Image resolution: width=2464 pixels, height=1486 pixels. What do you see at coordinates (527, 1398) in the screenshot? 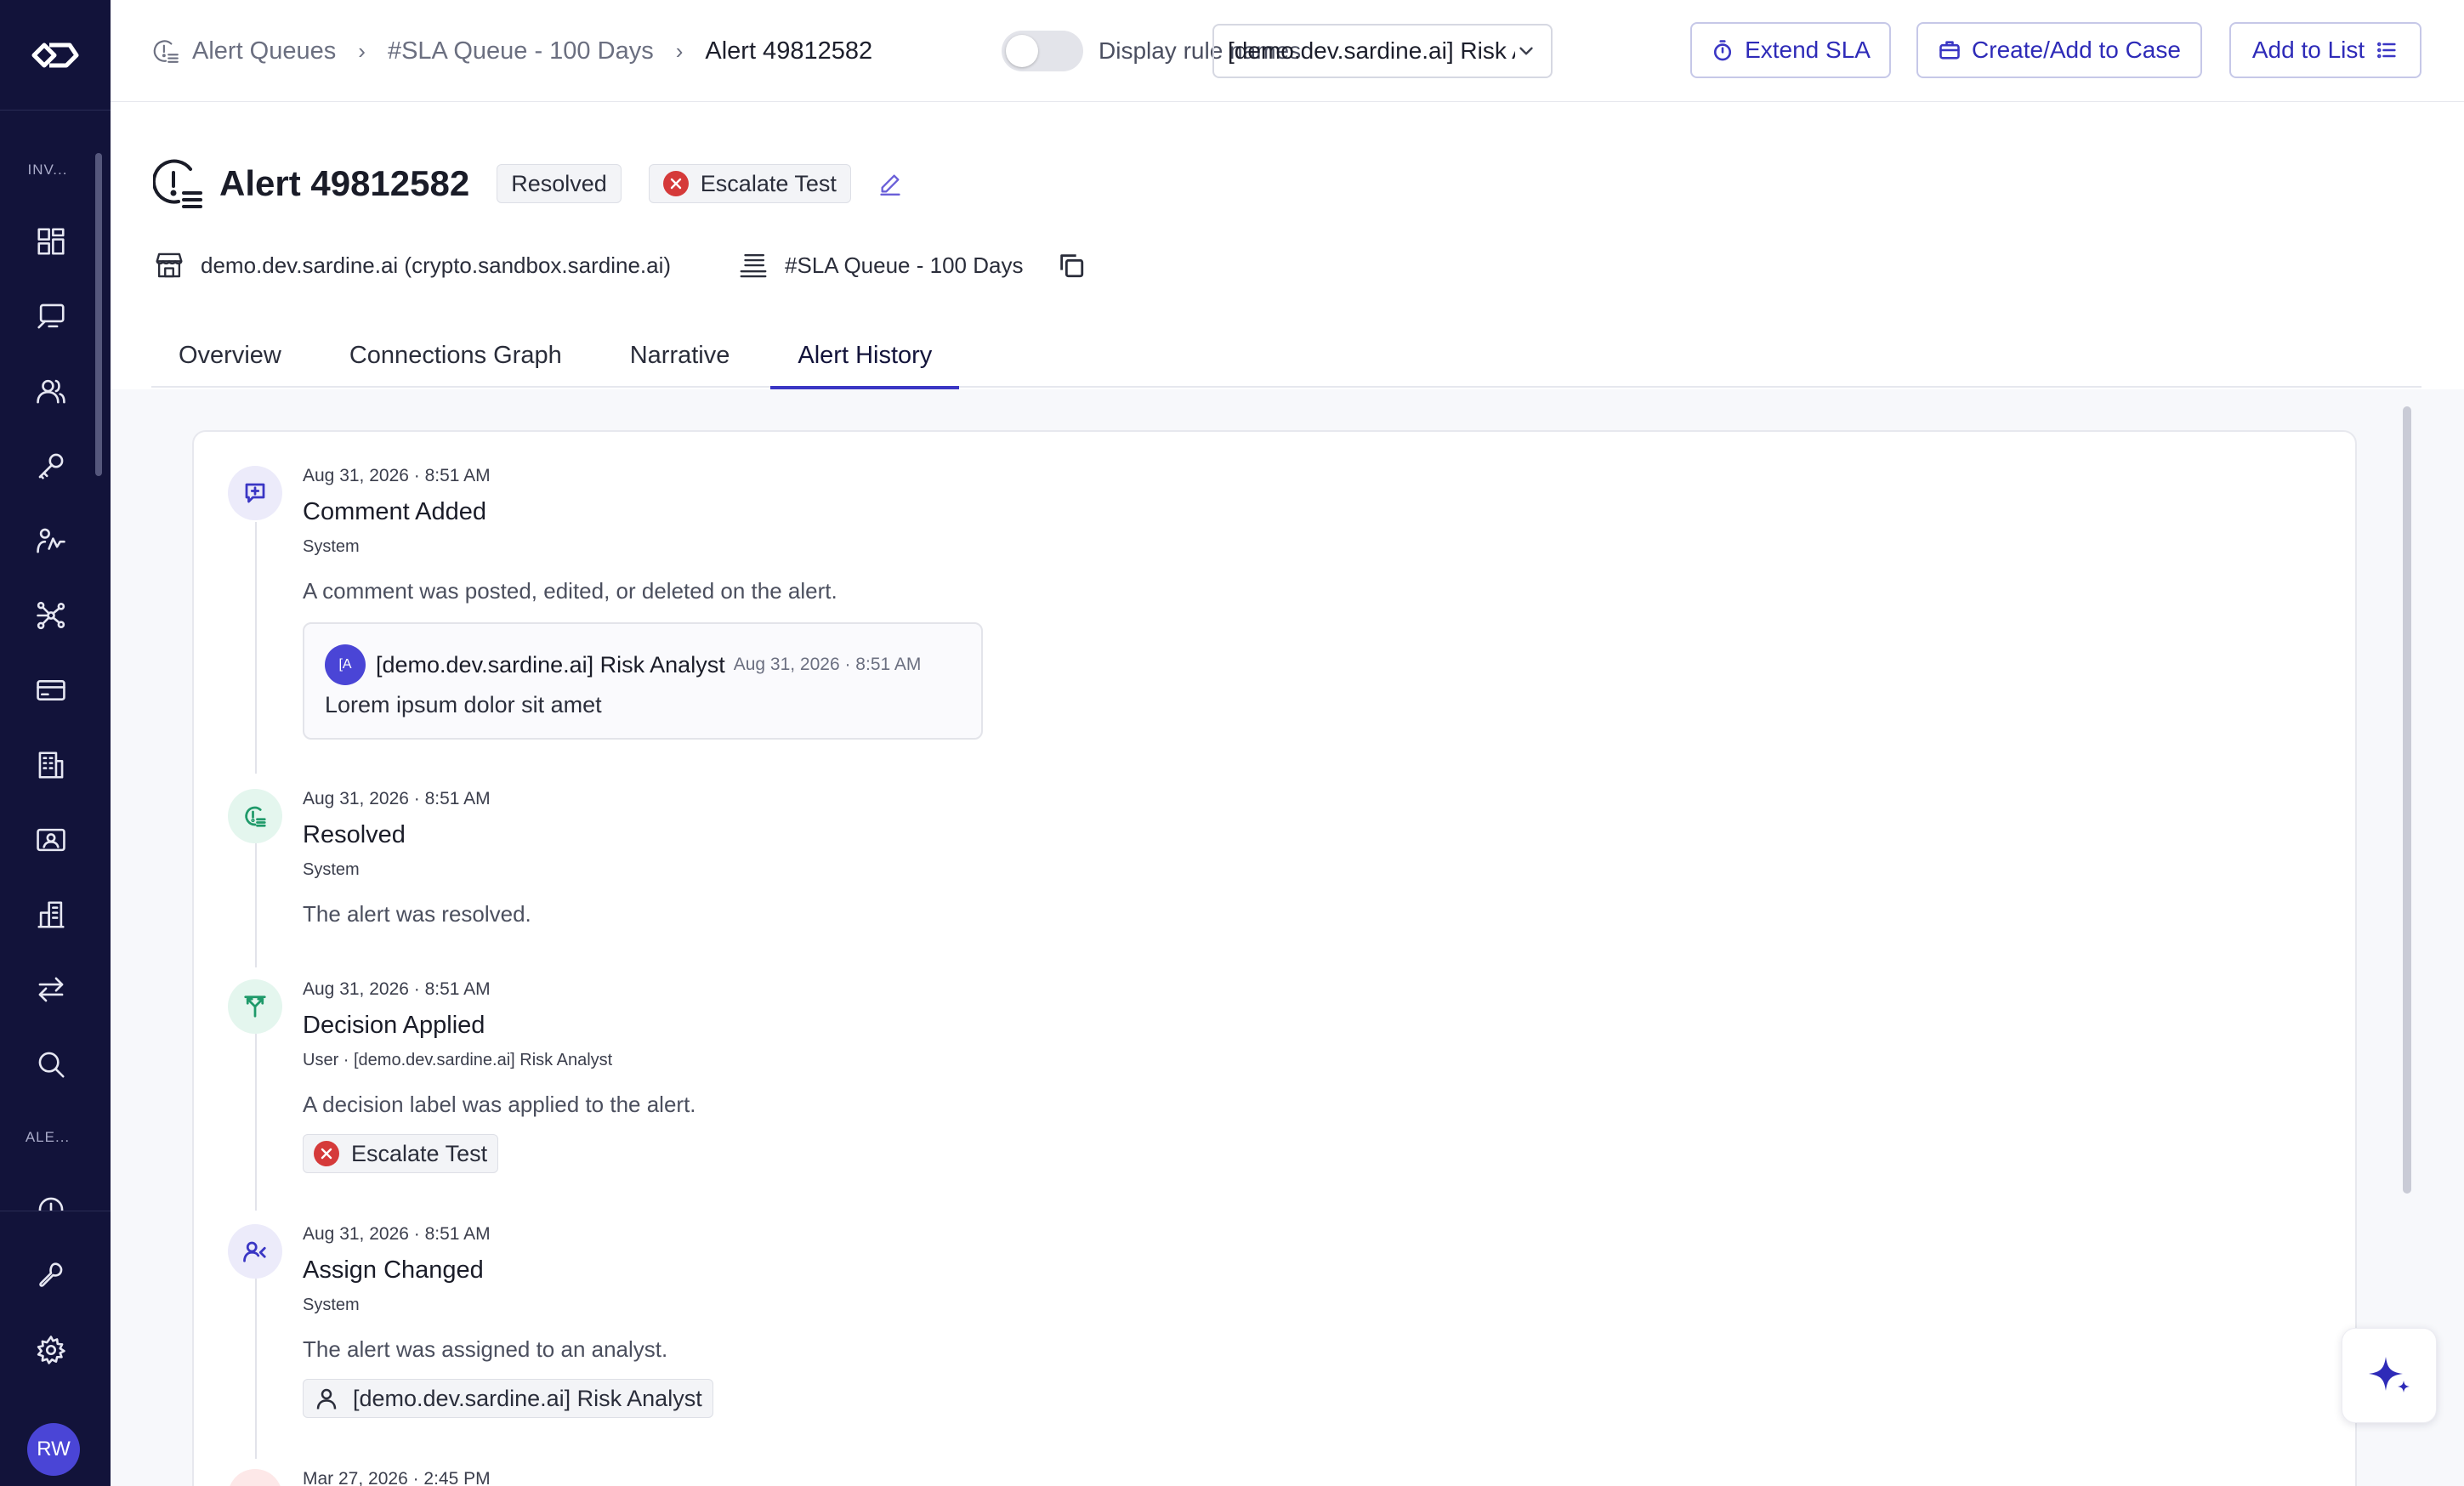
I see `assignee-chip-label: [demo.dev.sardine.ai] Risk Analyst` at bounding box center [527, 1398].